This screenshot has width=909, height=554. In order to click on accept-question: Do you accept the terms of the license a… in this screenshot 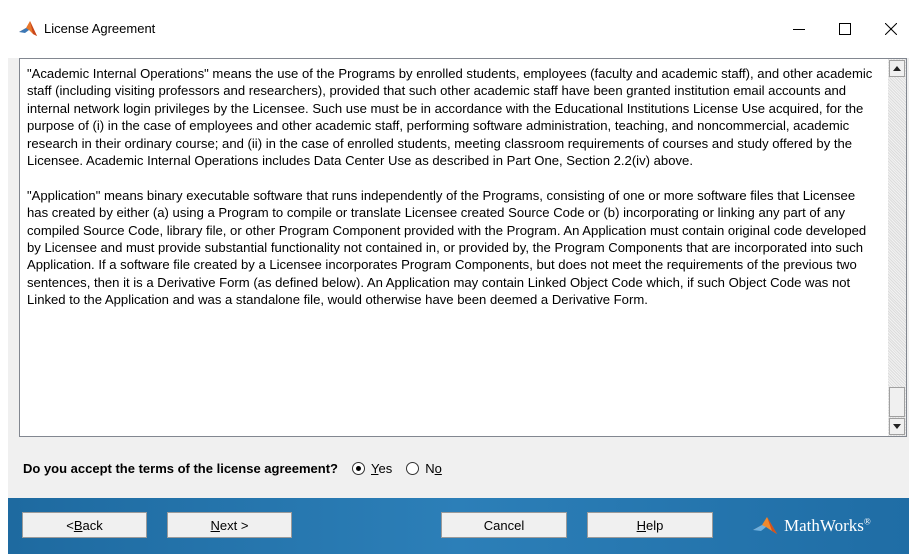, I will do `click(180, 468)`.